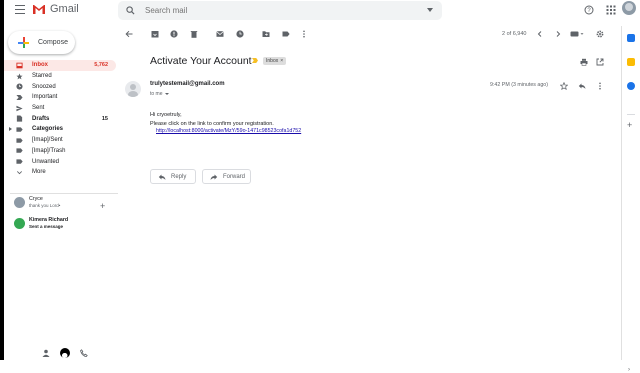 The image size is (640, 373). I want to click on sidebar-item-drafts: Drafts 15, so click(60, 118).